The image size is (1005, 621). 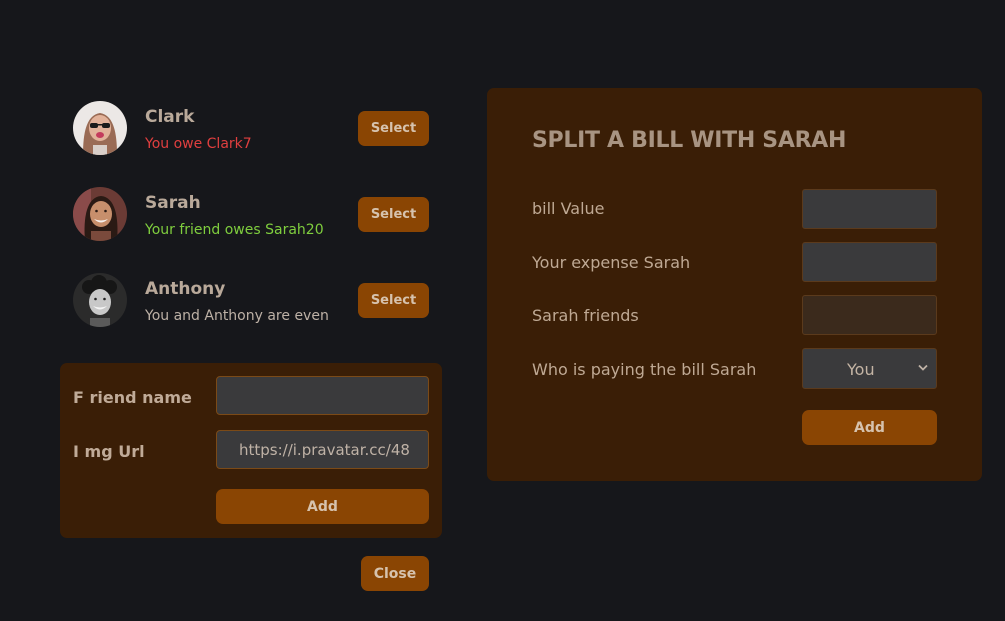 What do you see at coordinates (185, 289) in the screenshot?
I see `friend-name: Anthony` at bounding box center [185, 289].